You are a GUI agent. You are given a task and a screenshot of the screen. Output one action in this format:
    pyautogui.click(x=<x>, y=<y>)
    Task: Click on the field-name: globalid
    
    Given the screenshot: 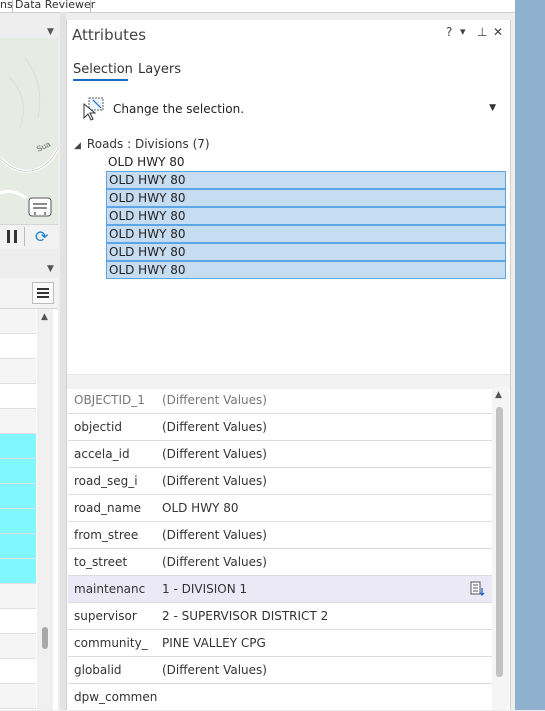 What is the action you would take?
    pyautogui.click(x=98, y=670)
    